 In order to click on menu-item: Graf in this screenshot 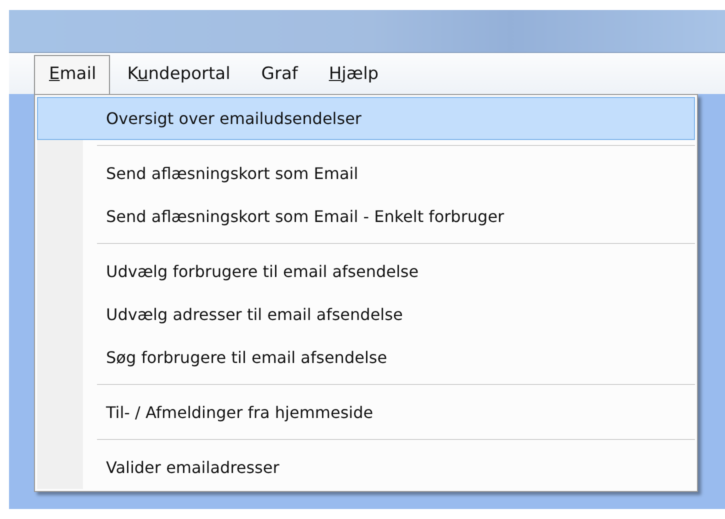, I will do `click(279, 74)`.